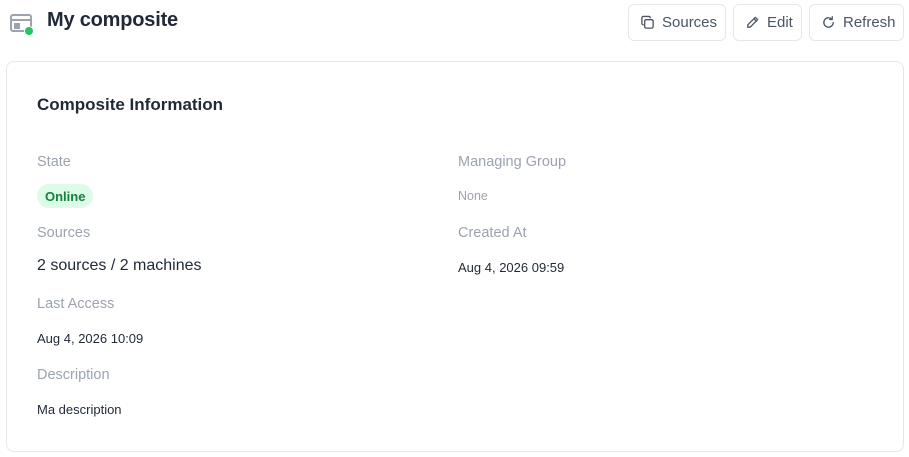 This screenshot has width=909, height=457. Describe the element at coordinates (76, 304) in the screenshot. I see `last-access-label: Last Access` at that location.